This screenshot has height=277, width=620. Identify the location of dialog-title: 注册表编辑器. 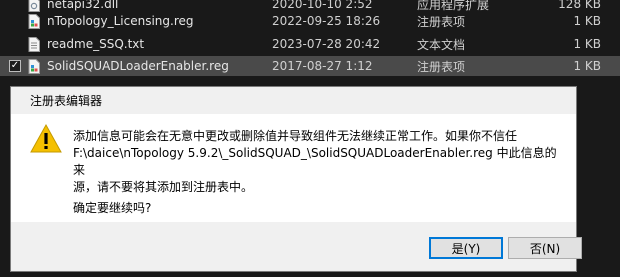
(66, 101).